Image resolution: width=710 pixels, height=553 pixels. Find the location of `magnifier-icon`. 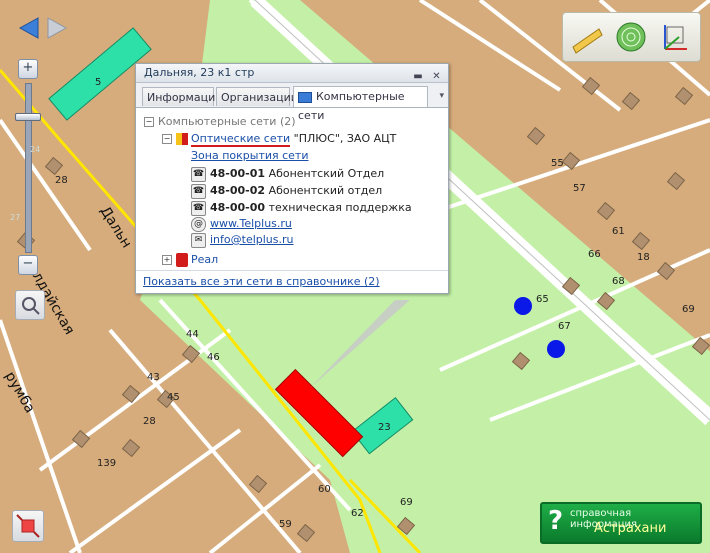

magnifier-icon is located at coordinates (31, 306).